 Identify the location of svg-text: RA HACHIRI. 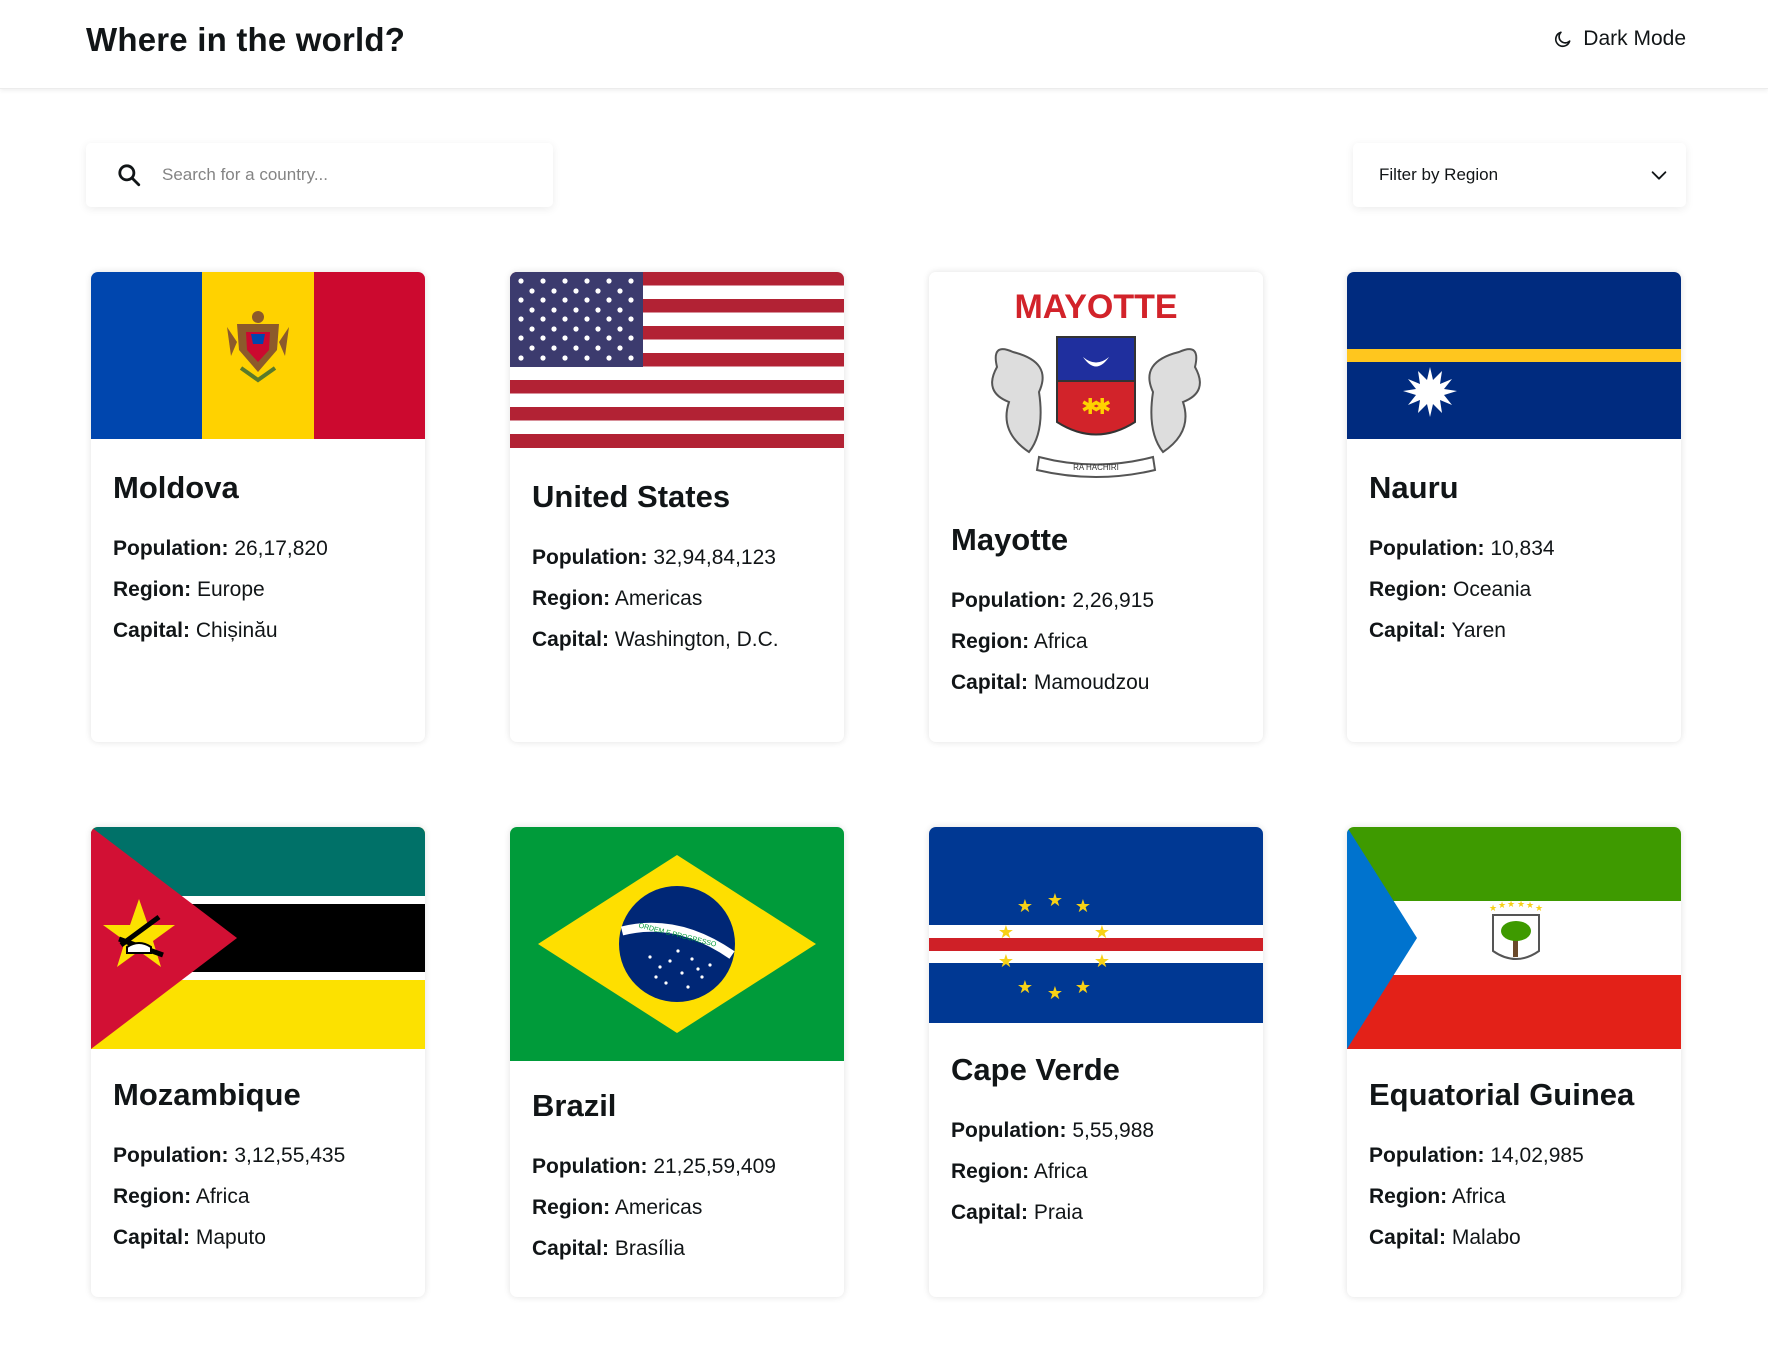
(1096, 467).